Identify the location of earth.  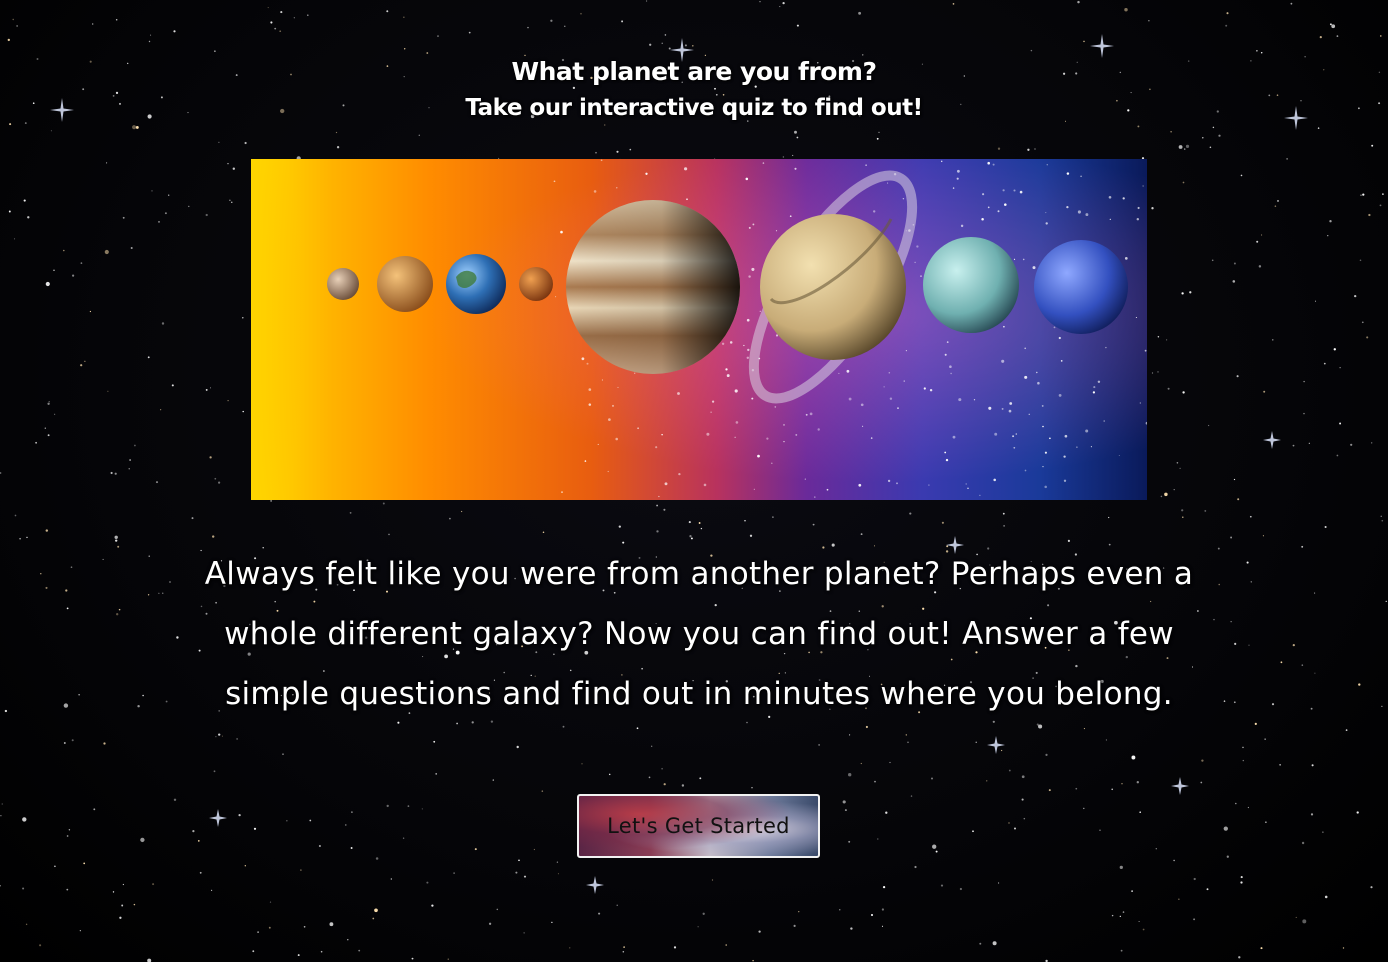
(476, 284).